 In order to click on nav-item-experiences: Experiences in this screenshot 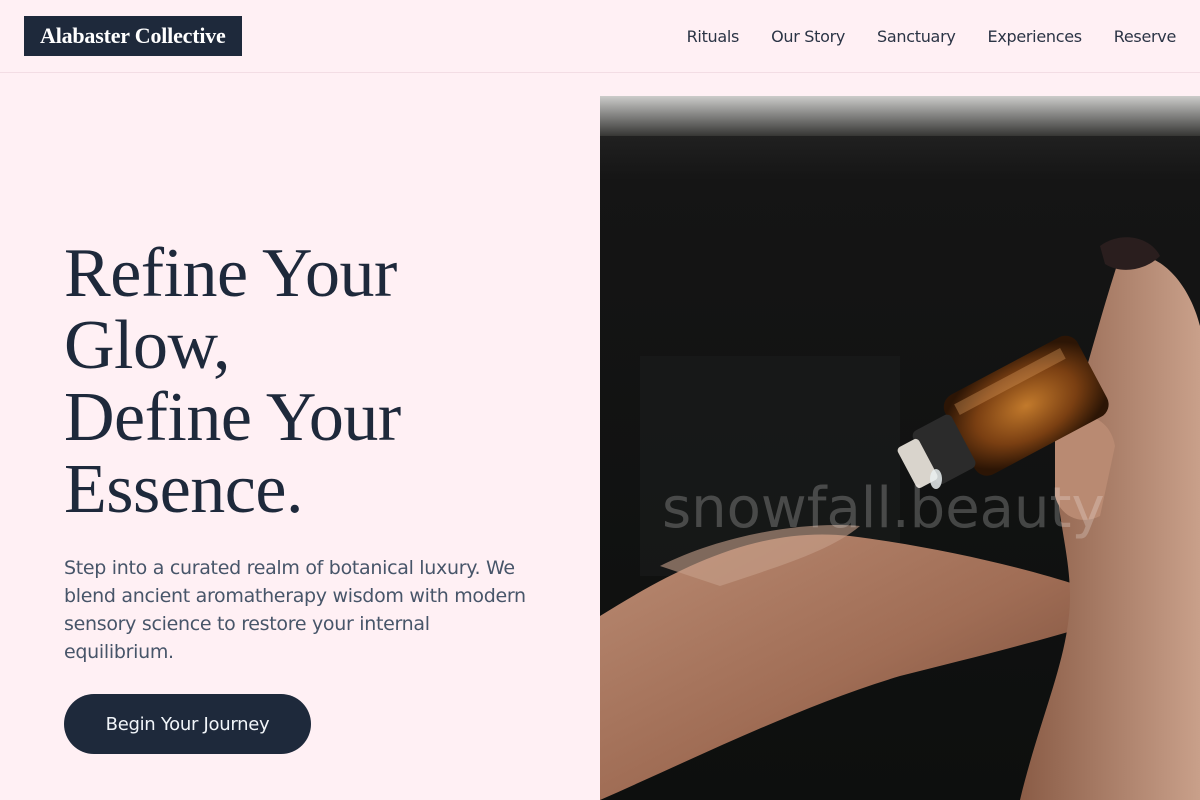, I will do `click(1035, 36)`.